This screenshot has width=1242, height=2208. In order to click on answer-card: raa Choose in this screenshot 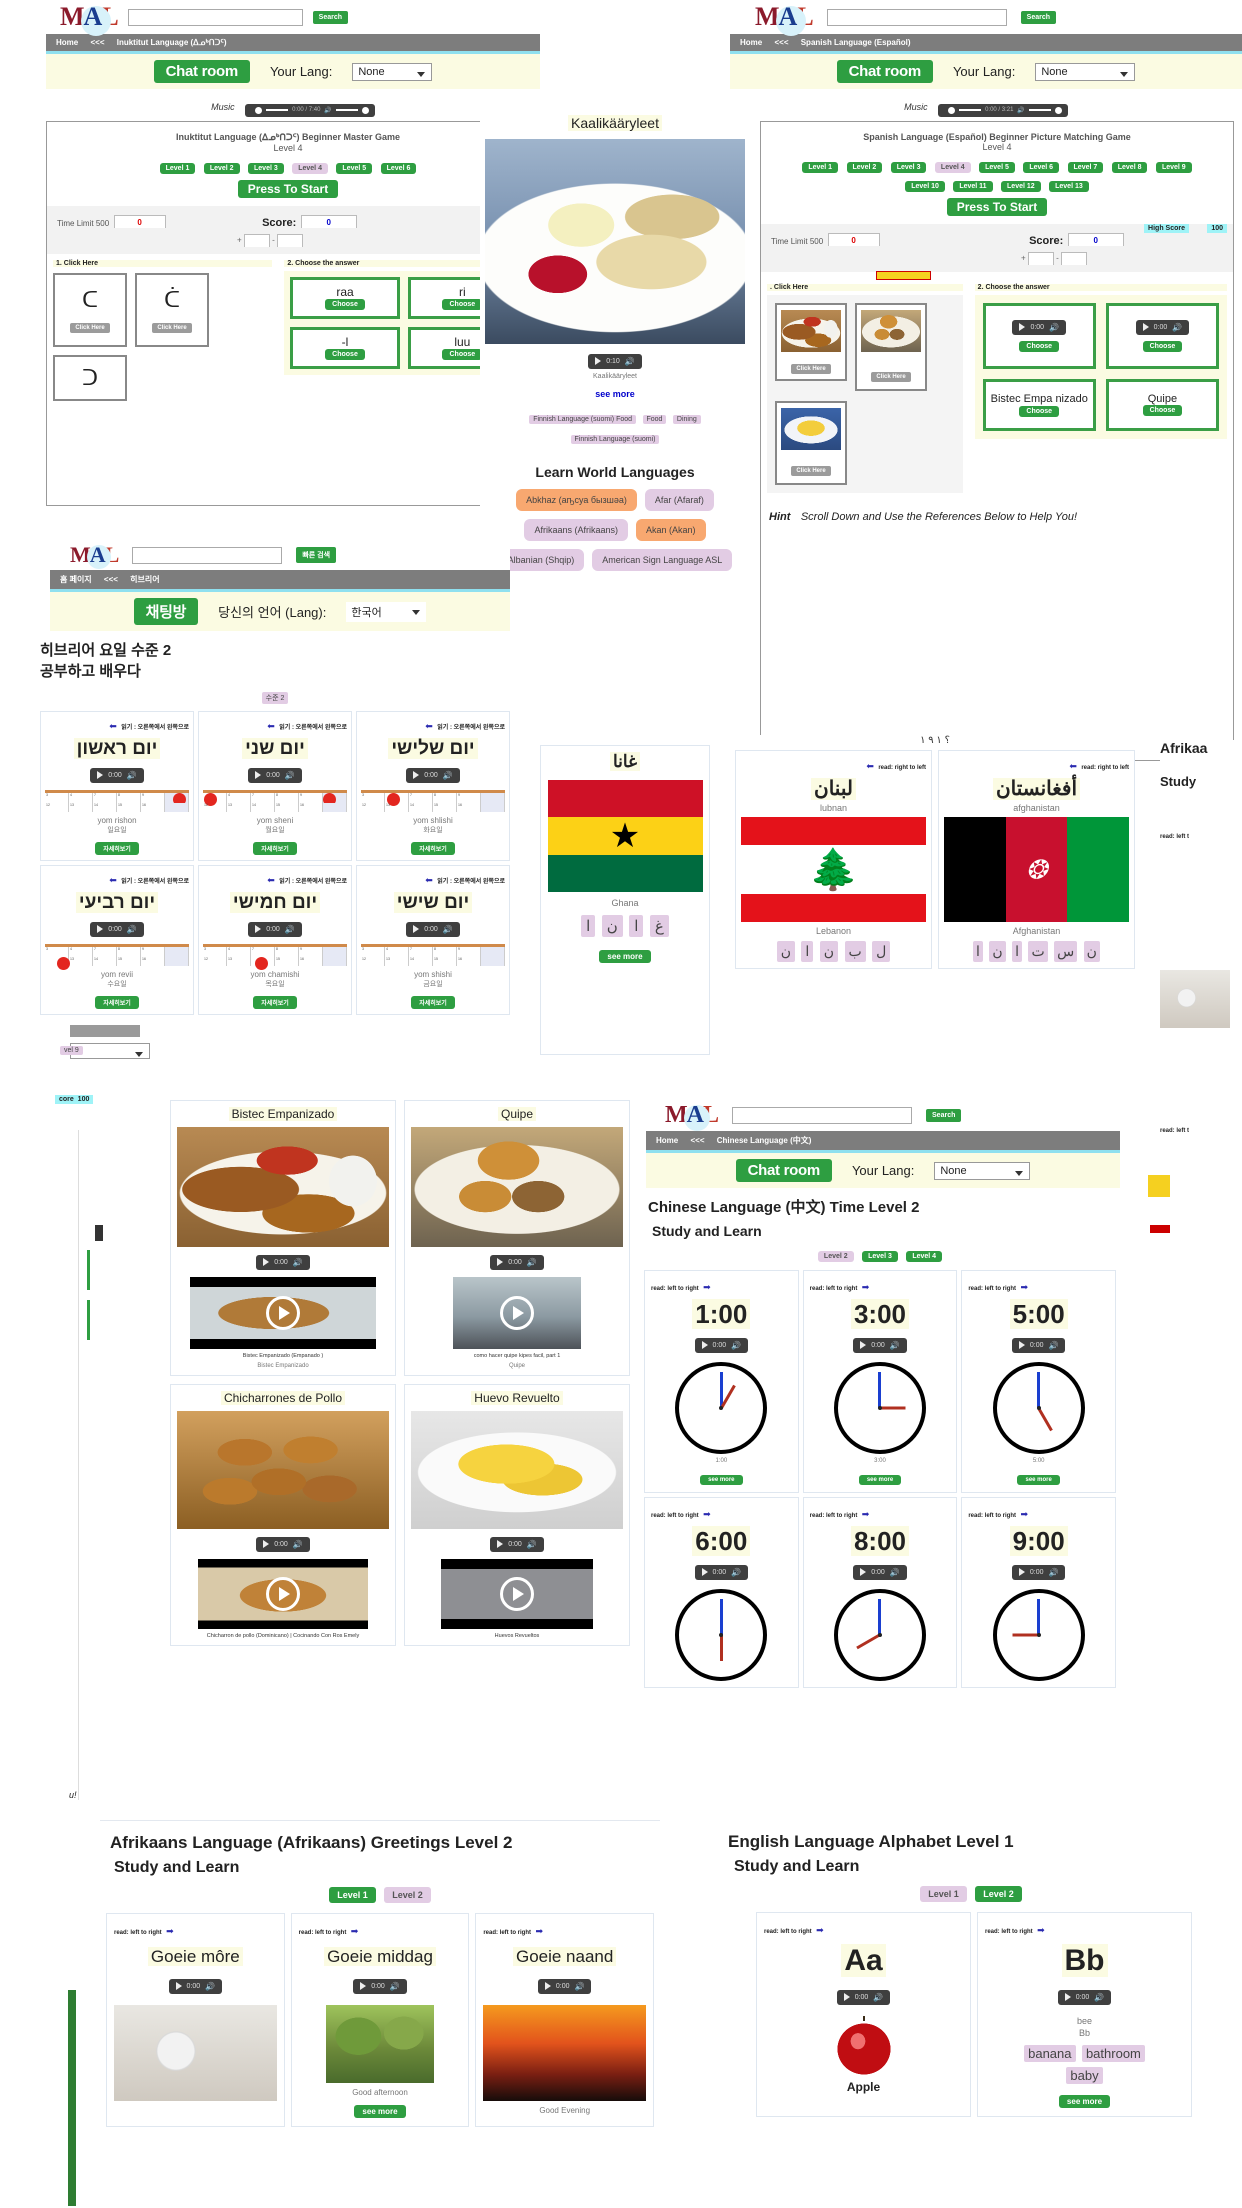, I will do `click(345, 297)`.